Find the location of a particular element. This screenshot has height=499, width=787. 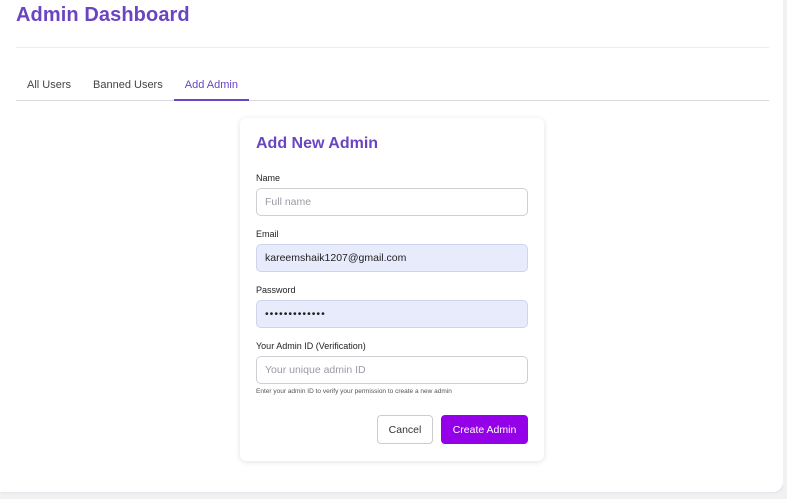

email-input is located at coordinates (392, 258).